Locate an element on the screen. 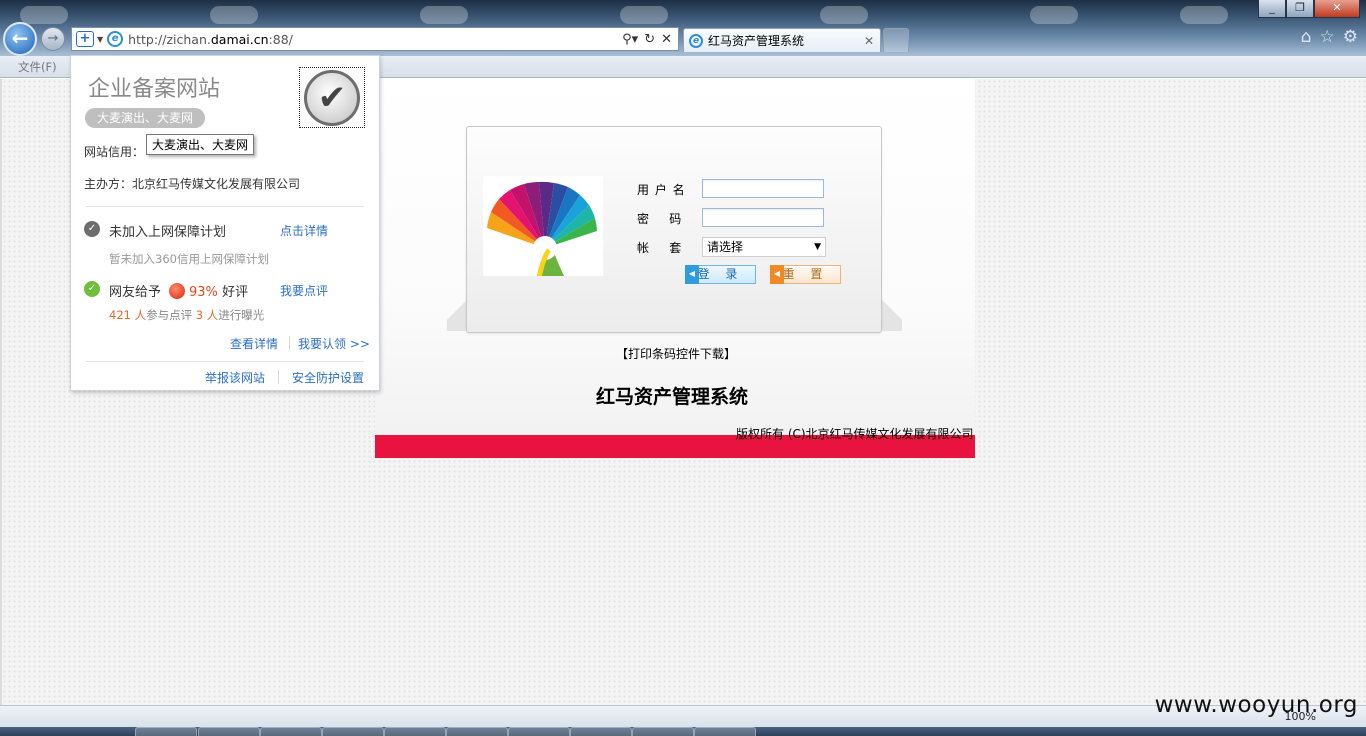  write-review-link: 我要点评 is located at coordinates (304, 290).